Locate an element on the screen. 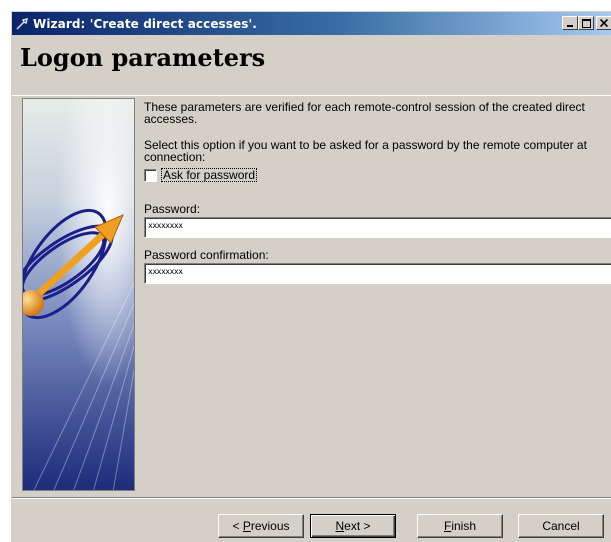 The width and height of the screenshot is (611, 542). window-controls is located at coordinates (586, 23).